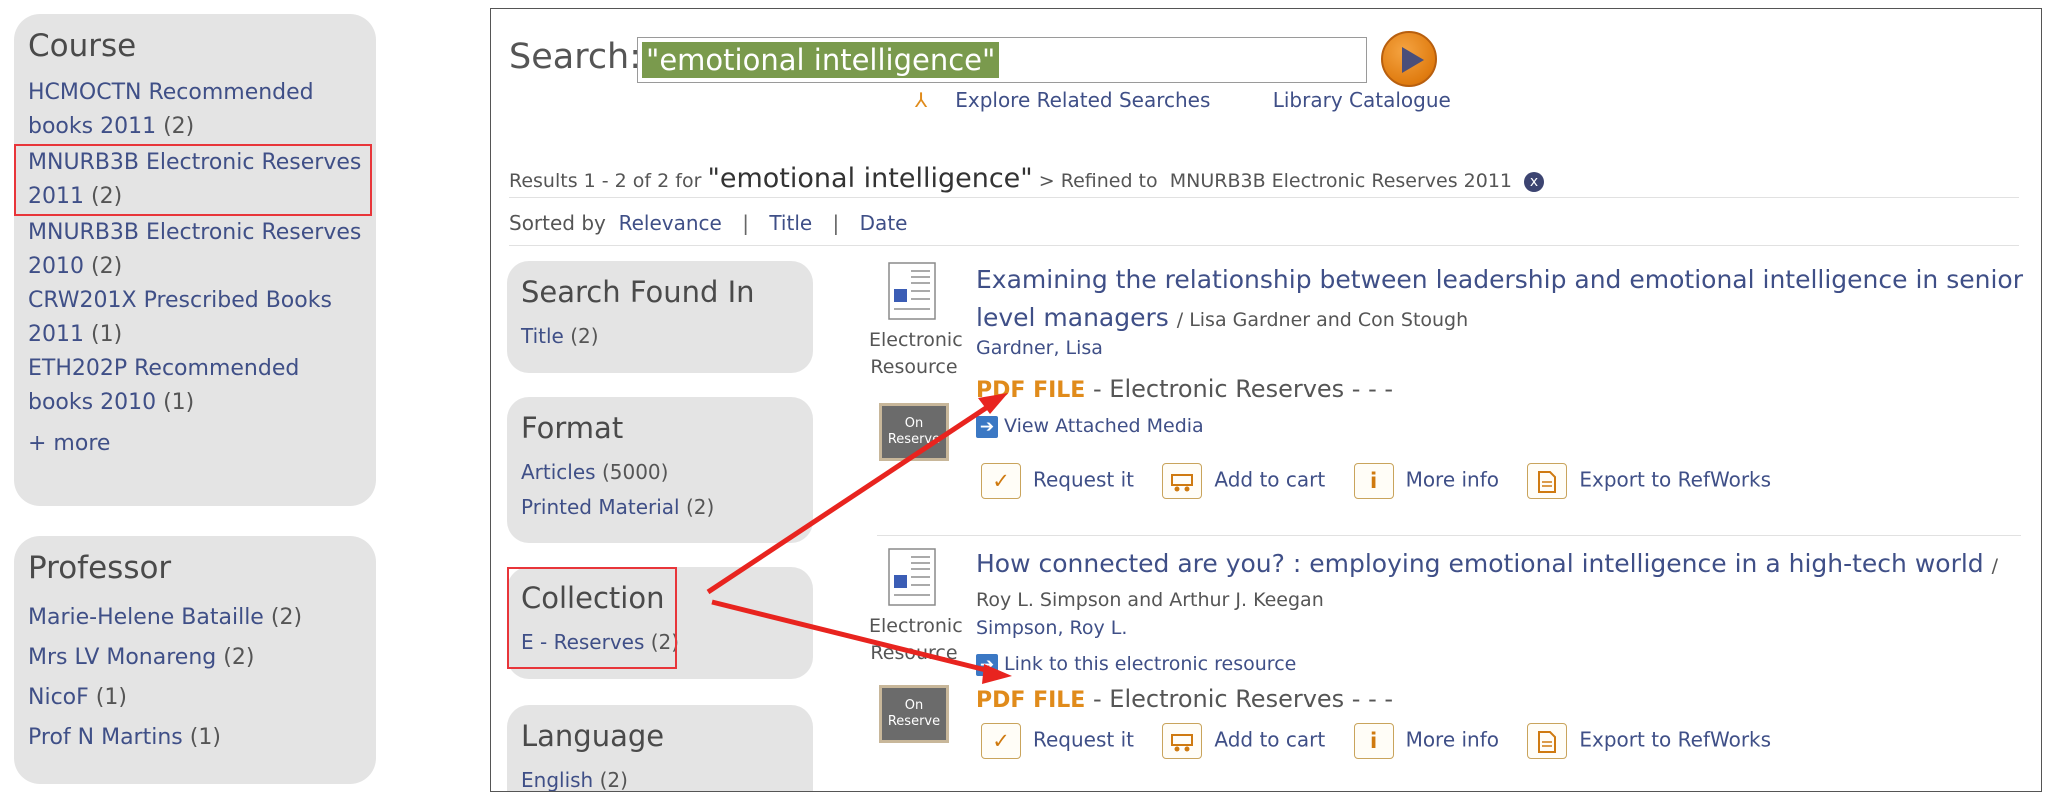  I want to click on collection-highlight-box, so click(592, 618).